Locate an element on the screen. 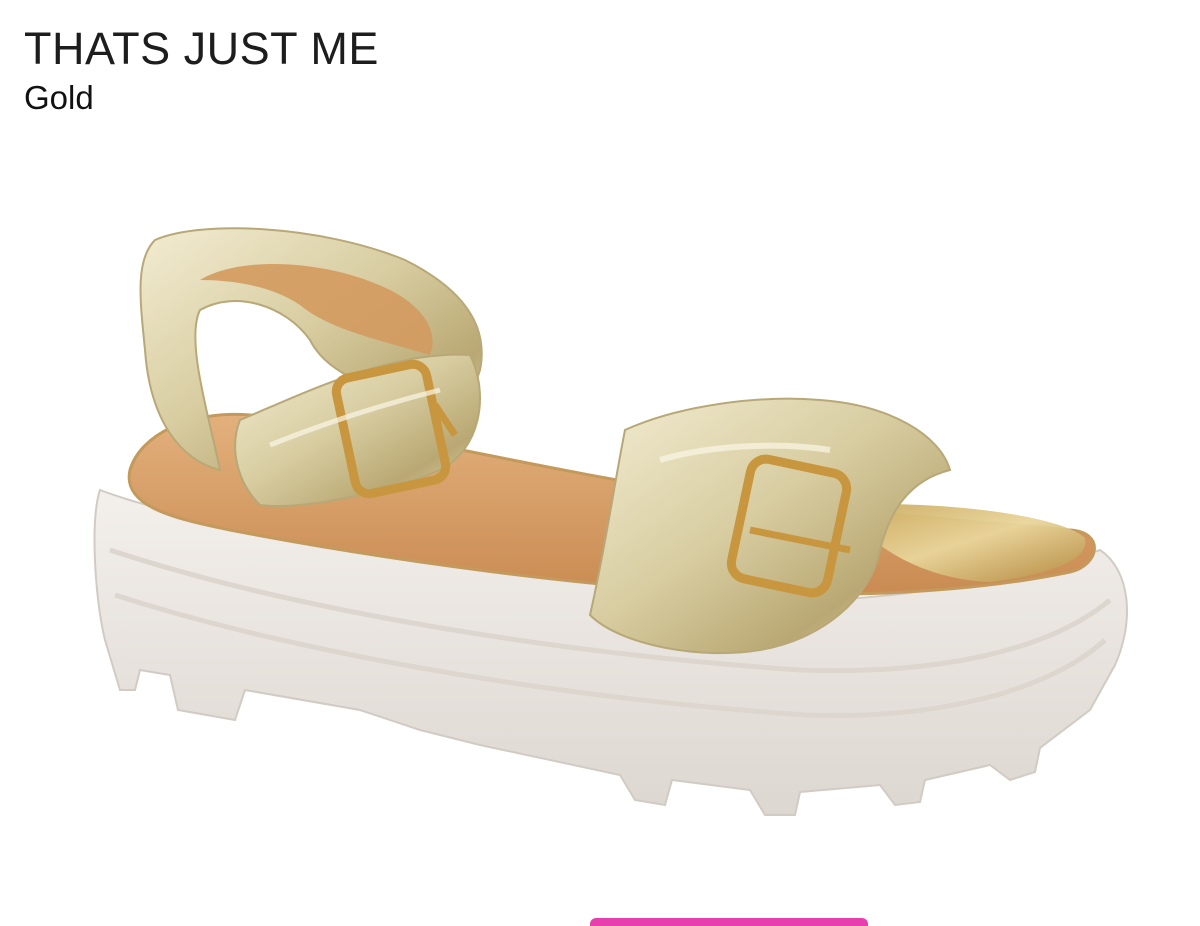 The image size is (1200, 926). product-color: Gold is located at coordinates (59, 97).